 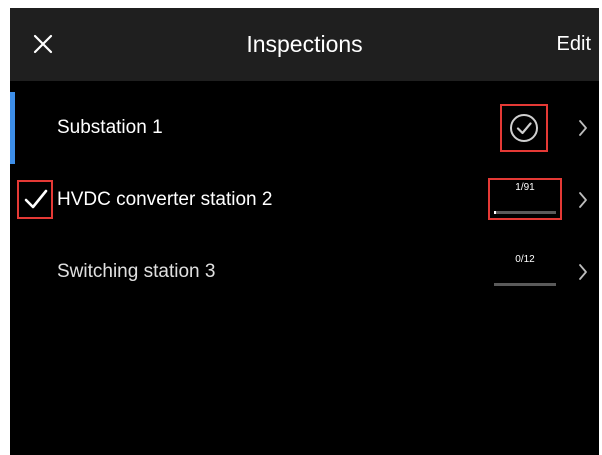 What do you see at coordinates (525, 284) in the screenshot?
I see `progress-track` at bounding box center [525, 284].